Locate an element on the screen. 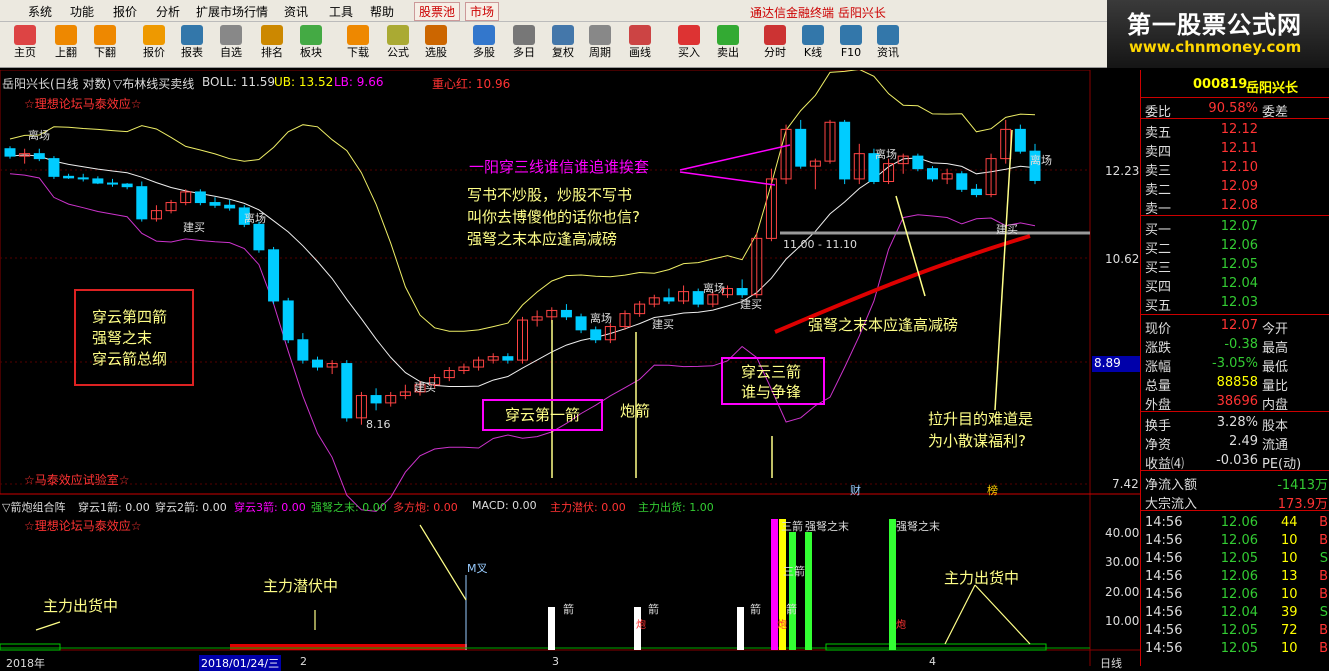 This screenshot has height=671, width=1329. flow-value: 173.9万 is located at coordinates (1302, 504).